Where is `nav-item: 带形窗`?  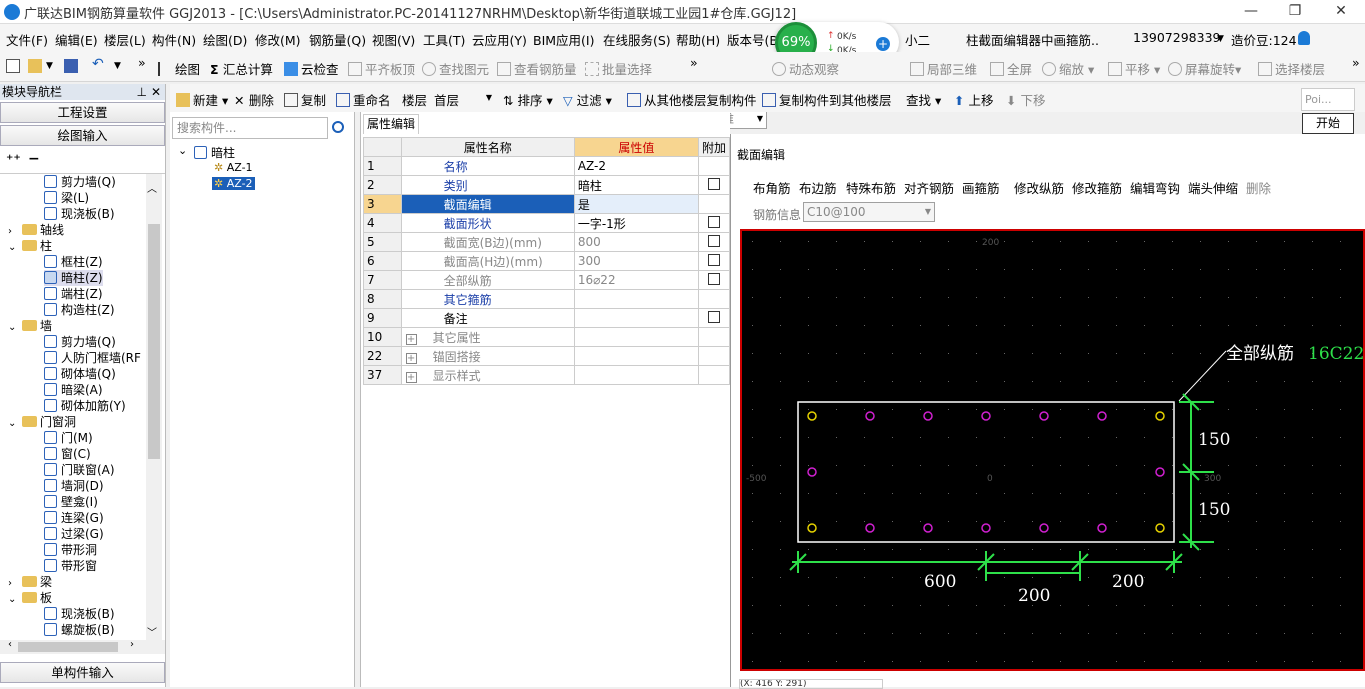 nav-item: 带形窗 is located at coordinates (70, 566).